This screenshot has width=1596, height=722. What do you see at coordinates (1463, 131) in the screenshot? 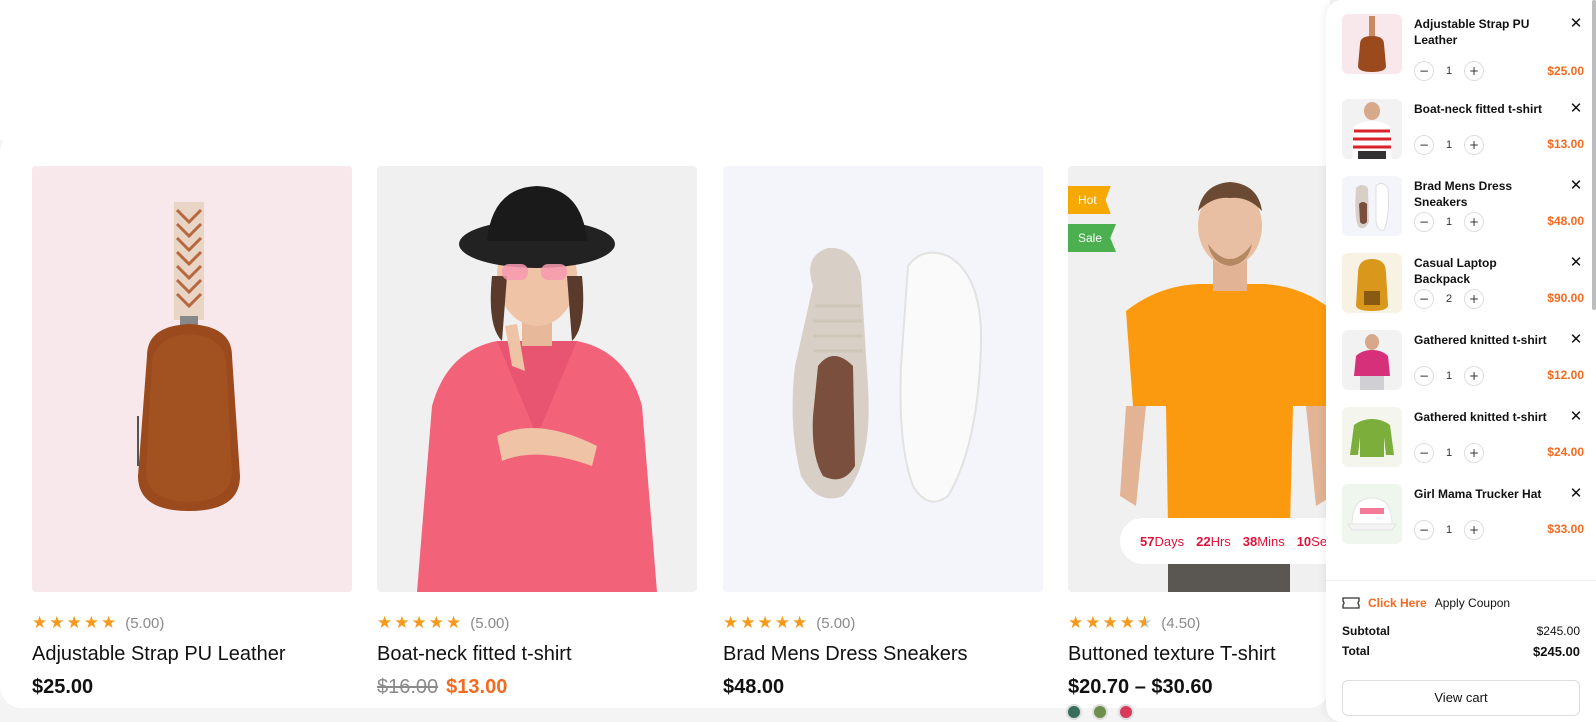
I see `cart-item: Boat-neck fitted t-shirt ✕ − 1 + $13.00` at bounding box center [1463, 131].